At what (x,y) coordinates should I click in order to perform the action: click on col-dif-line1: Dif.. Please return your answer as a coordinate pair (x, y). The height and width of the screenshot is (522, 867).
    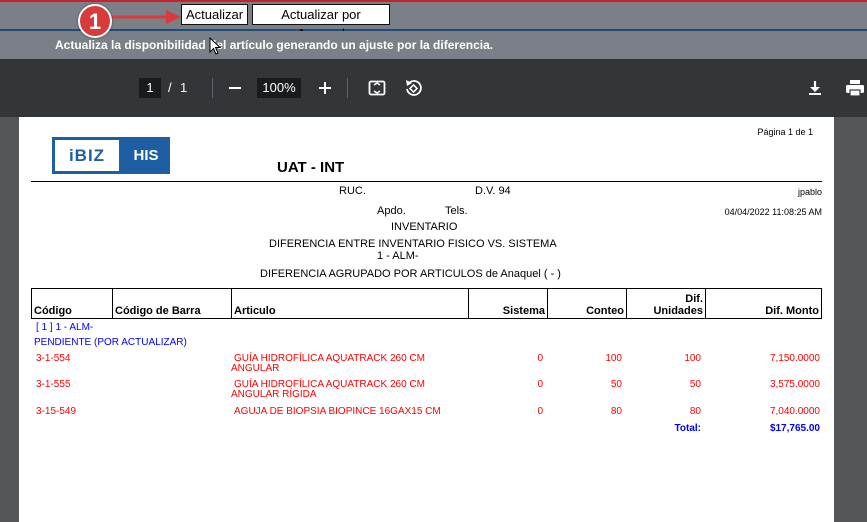
    Looking at the image, I should click on (694, 299).